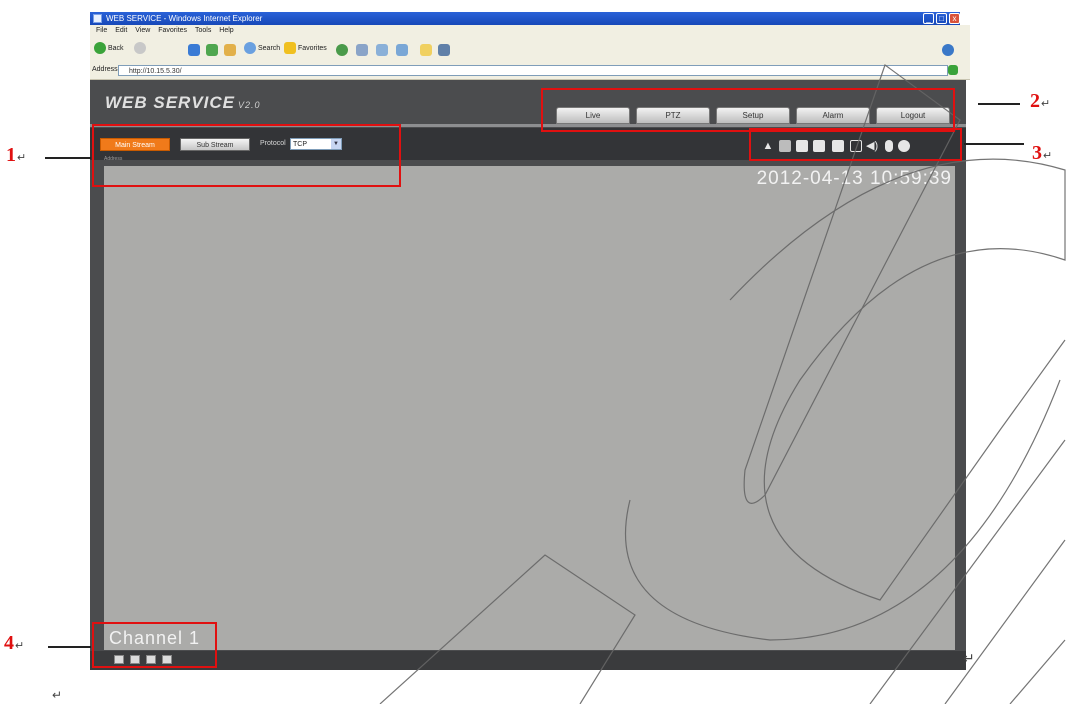  I want to click on annotation-number-1: 1↵, so click(16, 155).